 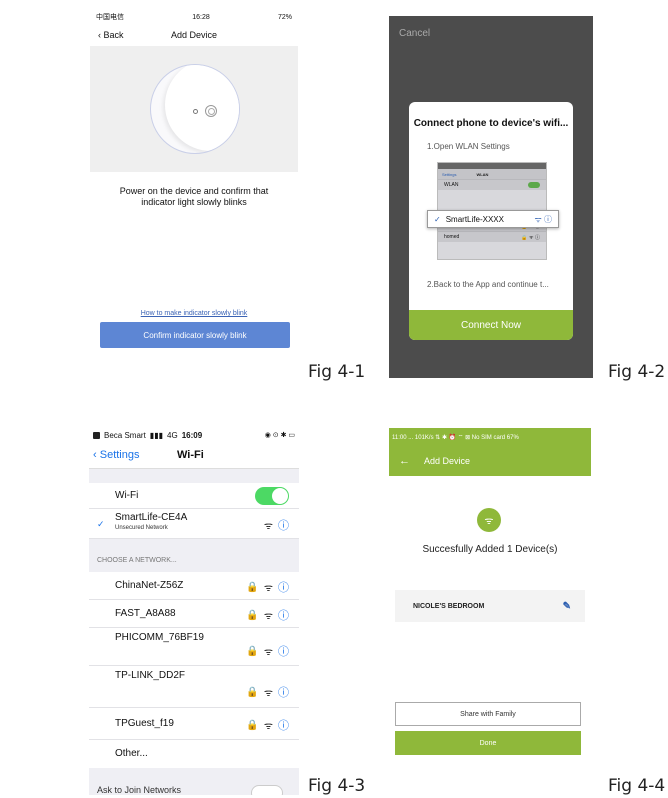 What do you see at coordinates (337, 372) in the screenshot?
I see `fig1-label: Fig 4-1` at bounding box center [337, 372].